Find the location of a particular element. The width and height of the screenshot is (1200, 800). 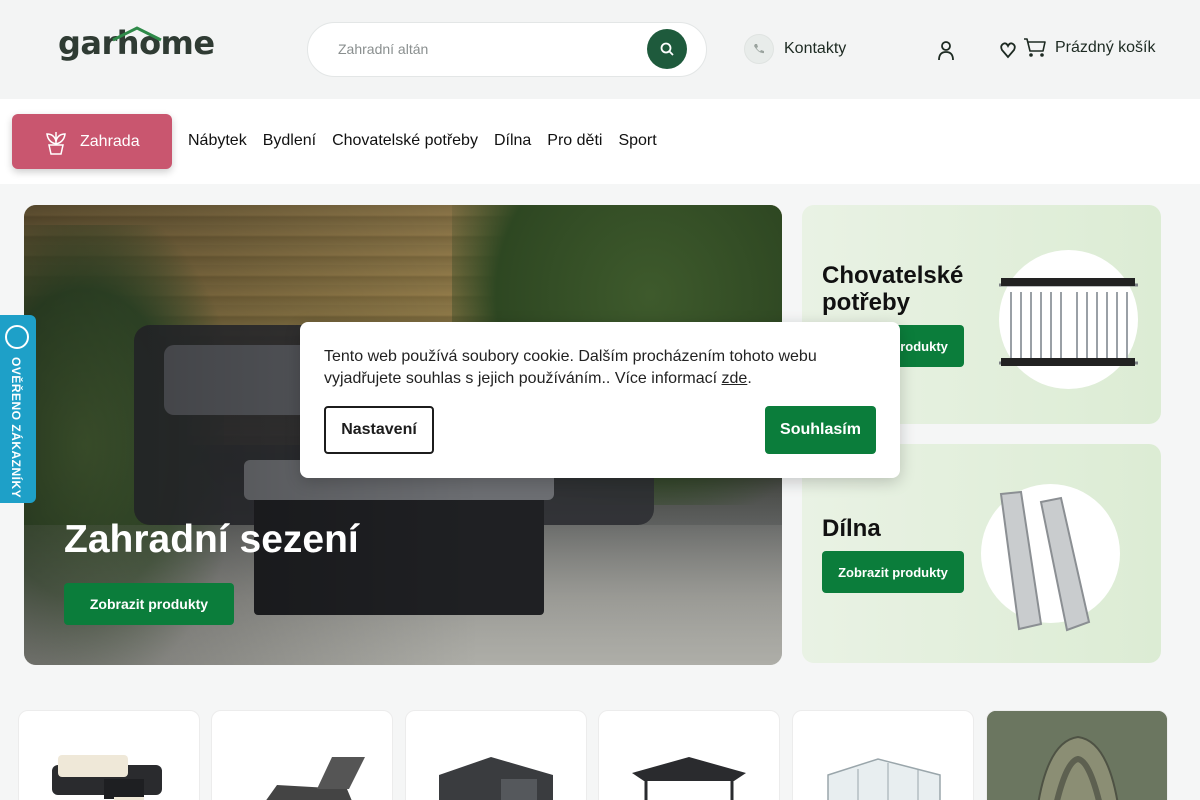

promo-card-title: Dílna is located at coordinates (851, 528).